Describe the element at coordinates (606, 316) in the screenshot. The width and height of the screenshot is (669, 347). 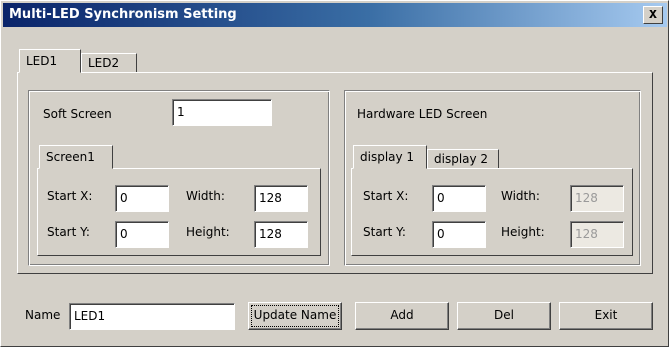
I see `exit-button: Exit` at that location.